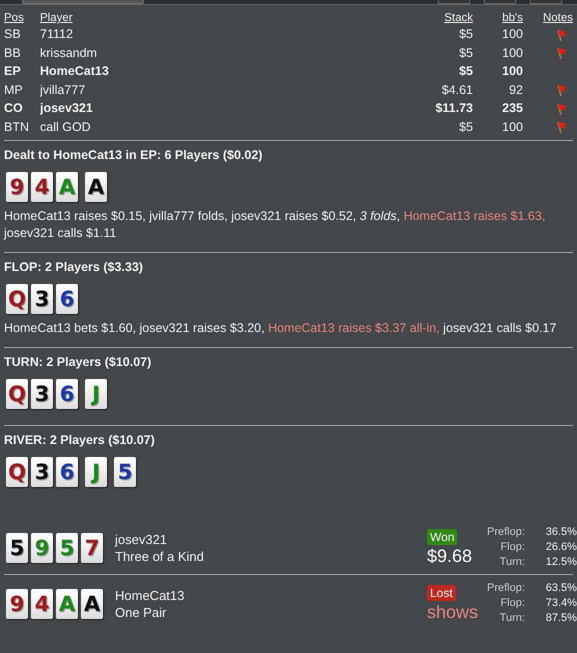  I want to click on table-cell: krissandm, so click(68, 53).